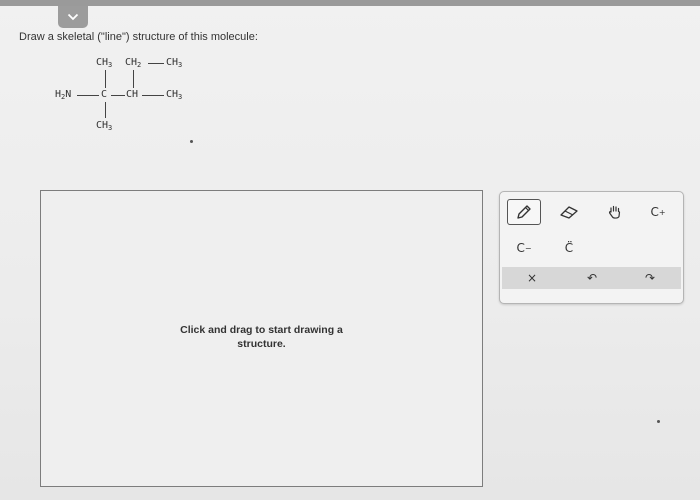 The height and width of the screenshot is (500, 700). I want to click on radical-label: C̈, so click(569, 248).